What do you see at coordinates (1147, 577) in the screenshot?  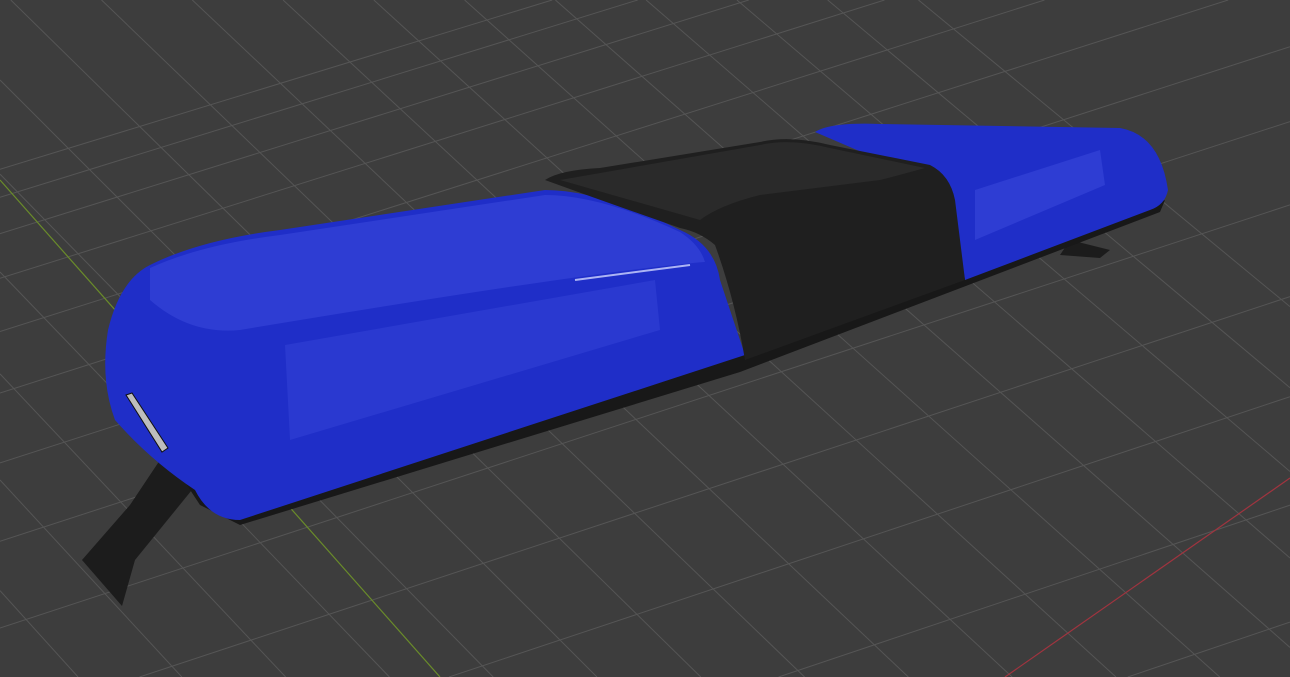 I see `x-axis-line` at bounding box center [1147, 577].